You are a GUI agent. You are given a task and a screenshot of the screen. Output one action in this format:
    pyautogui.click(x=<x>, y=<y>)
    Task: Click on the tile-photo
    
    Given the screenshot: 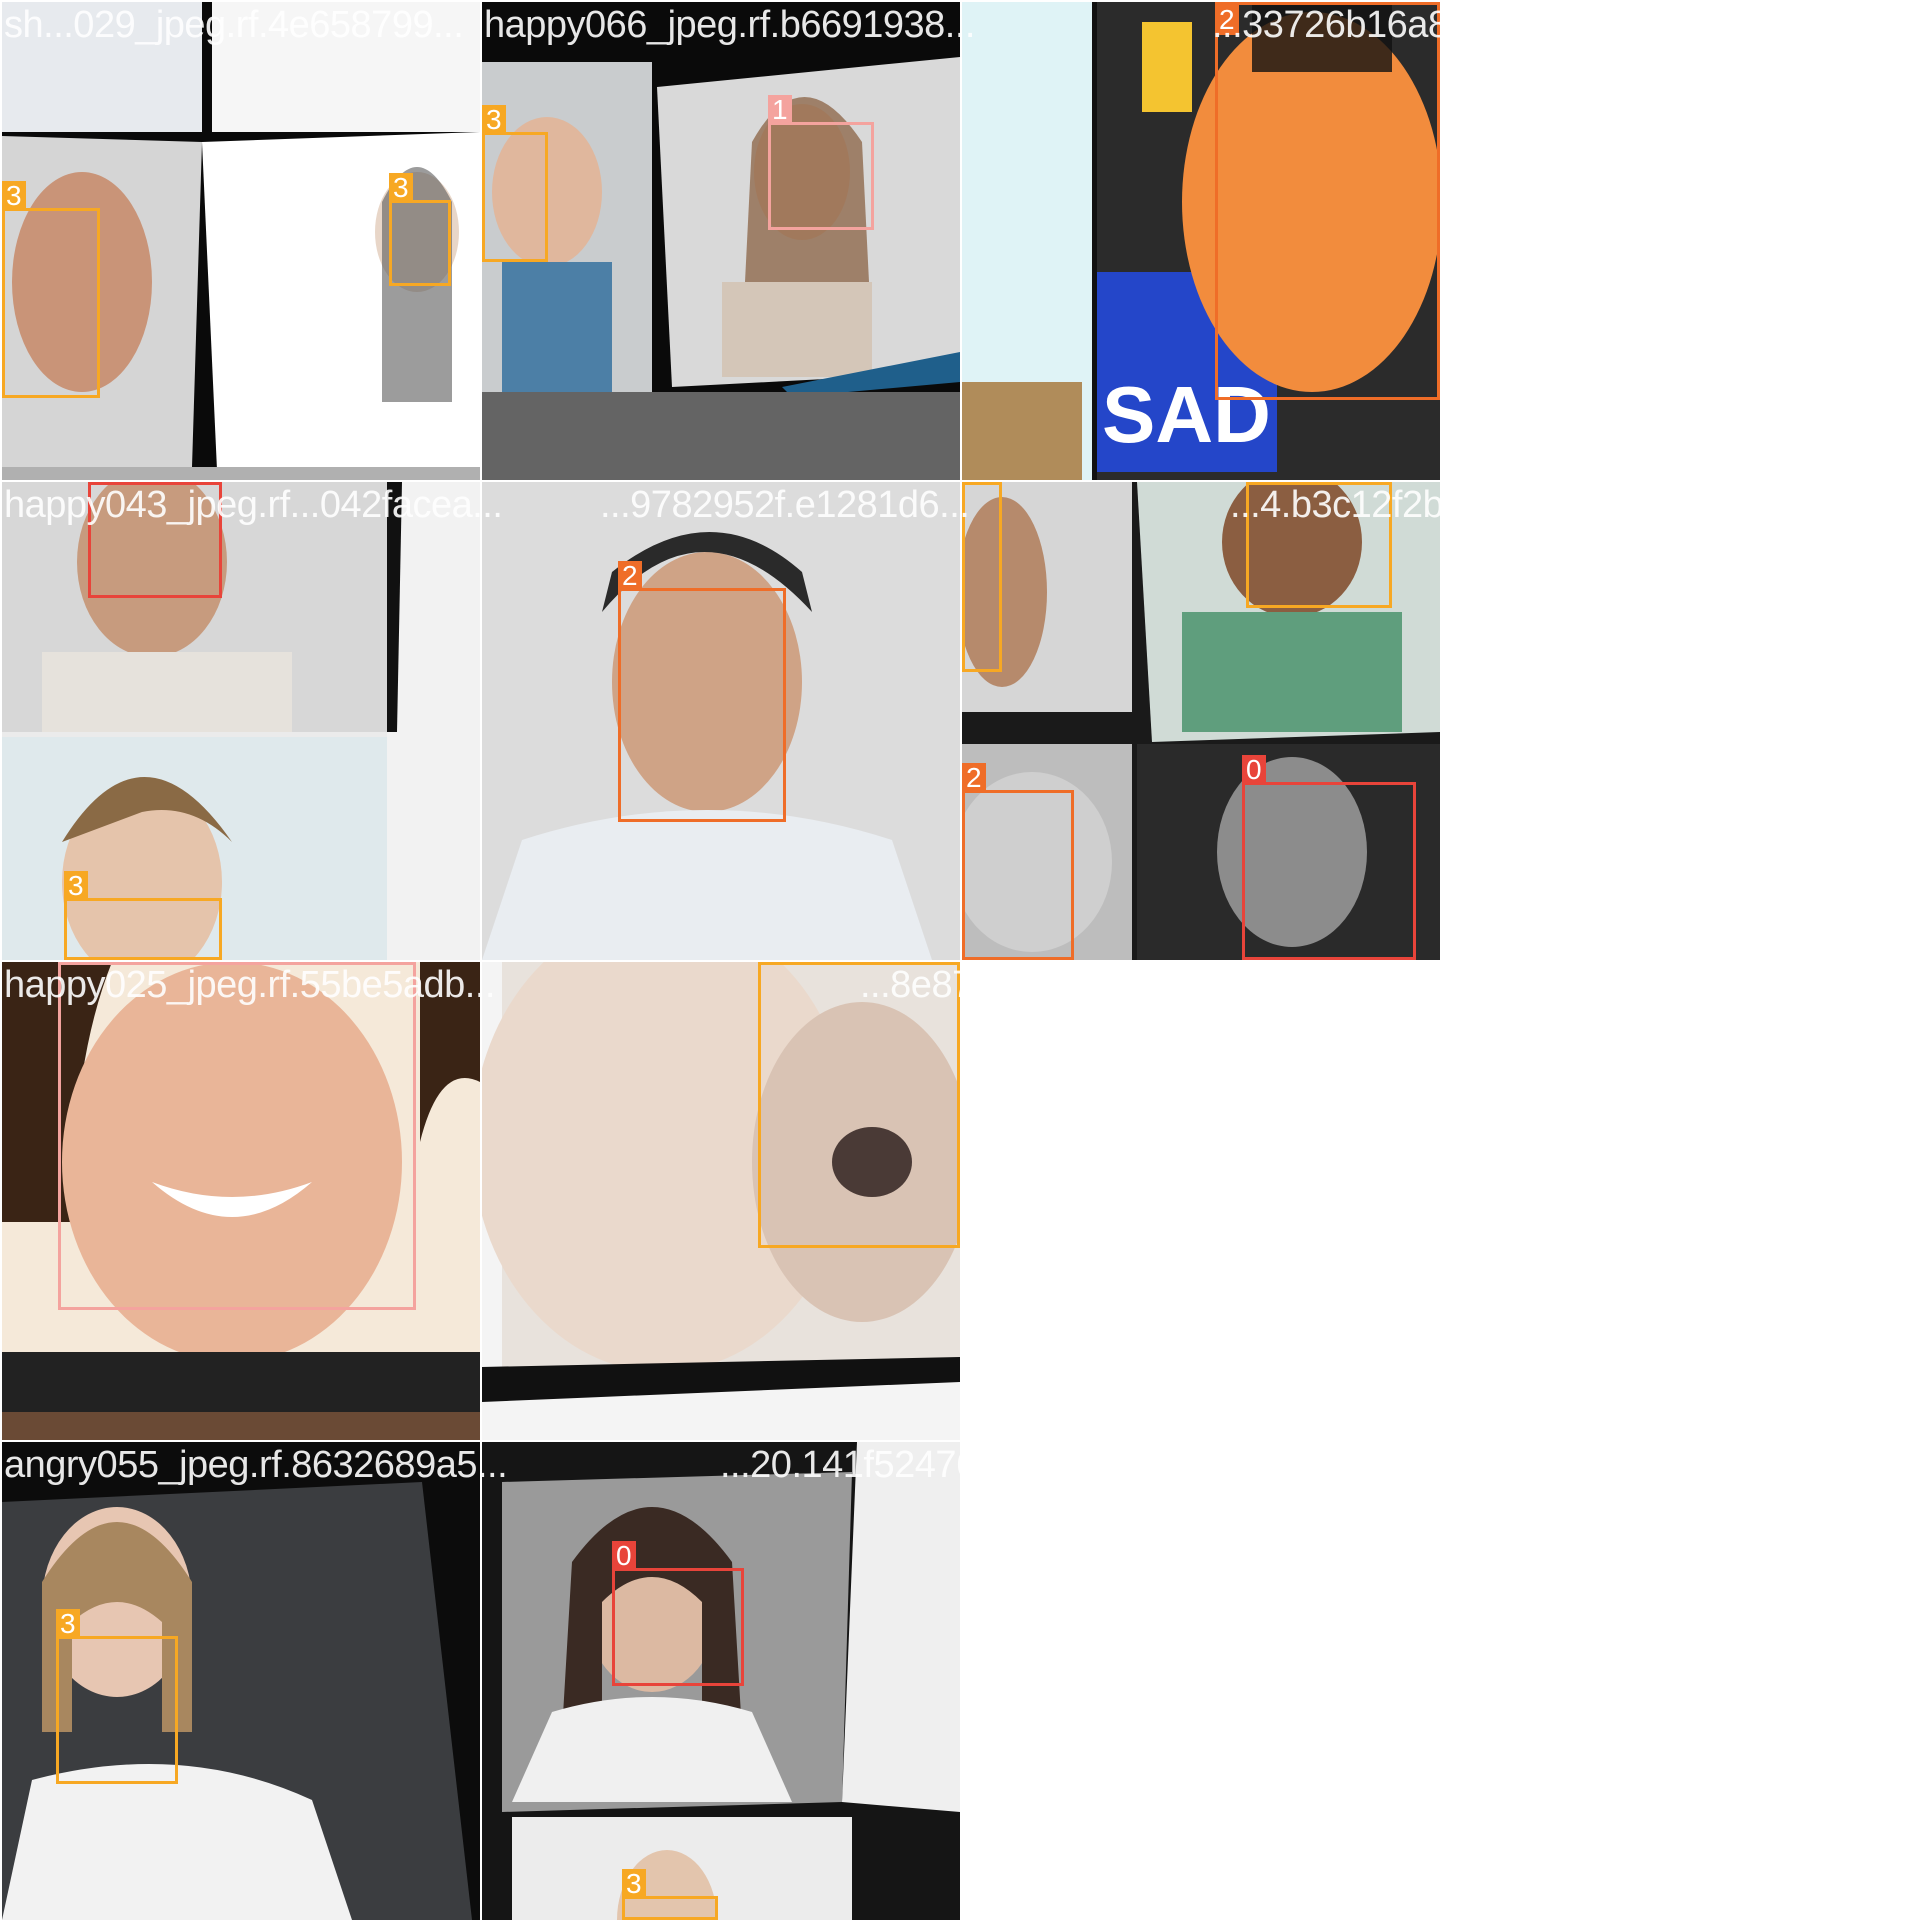 What is the action you would take?
    pyautogui.click(x=721, y=241)
    